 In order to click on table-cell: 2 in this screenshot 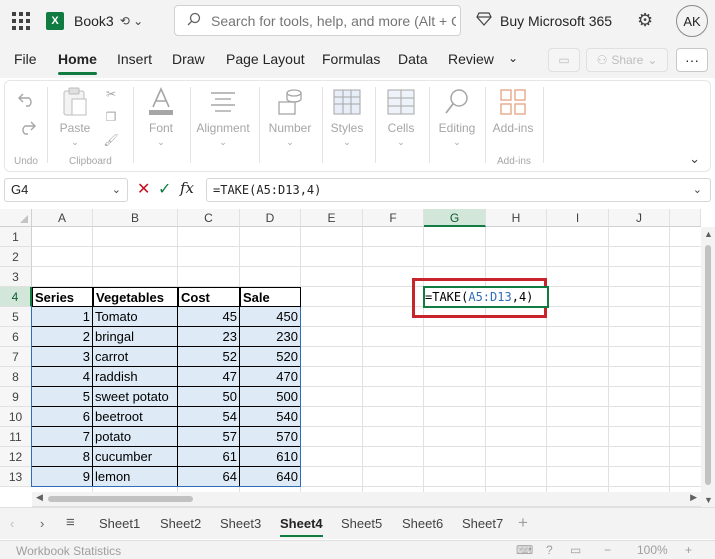, I will do `click(62, 337)`.